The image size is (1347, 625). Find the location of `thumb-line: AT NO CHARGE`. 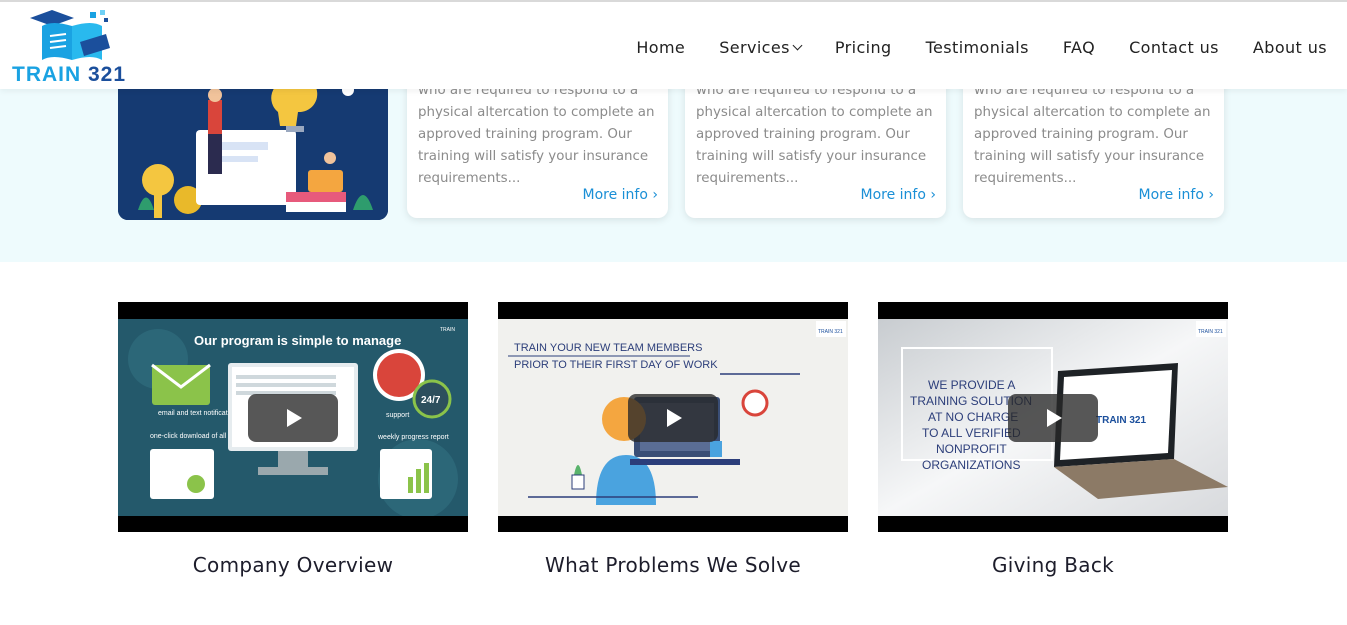

thumb-line: AT NO CHARGE is located at coordinates (973, 417).